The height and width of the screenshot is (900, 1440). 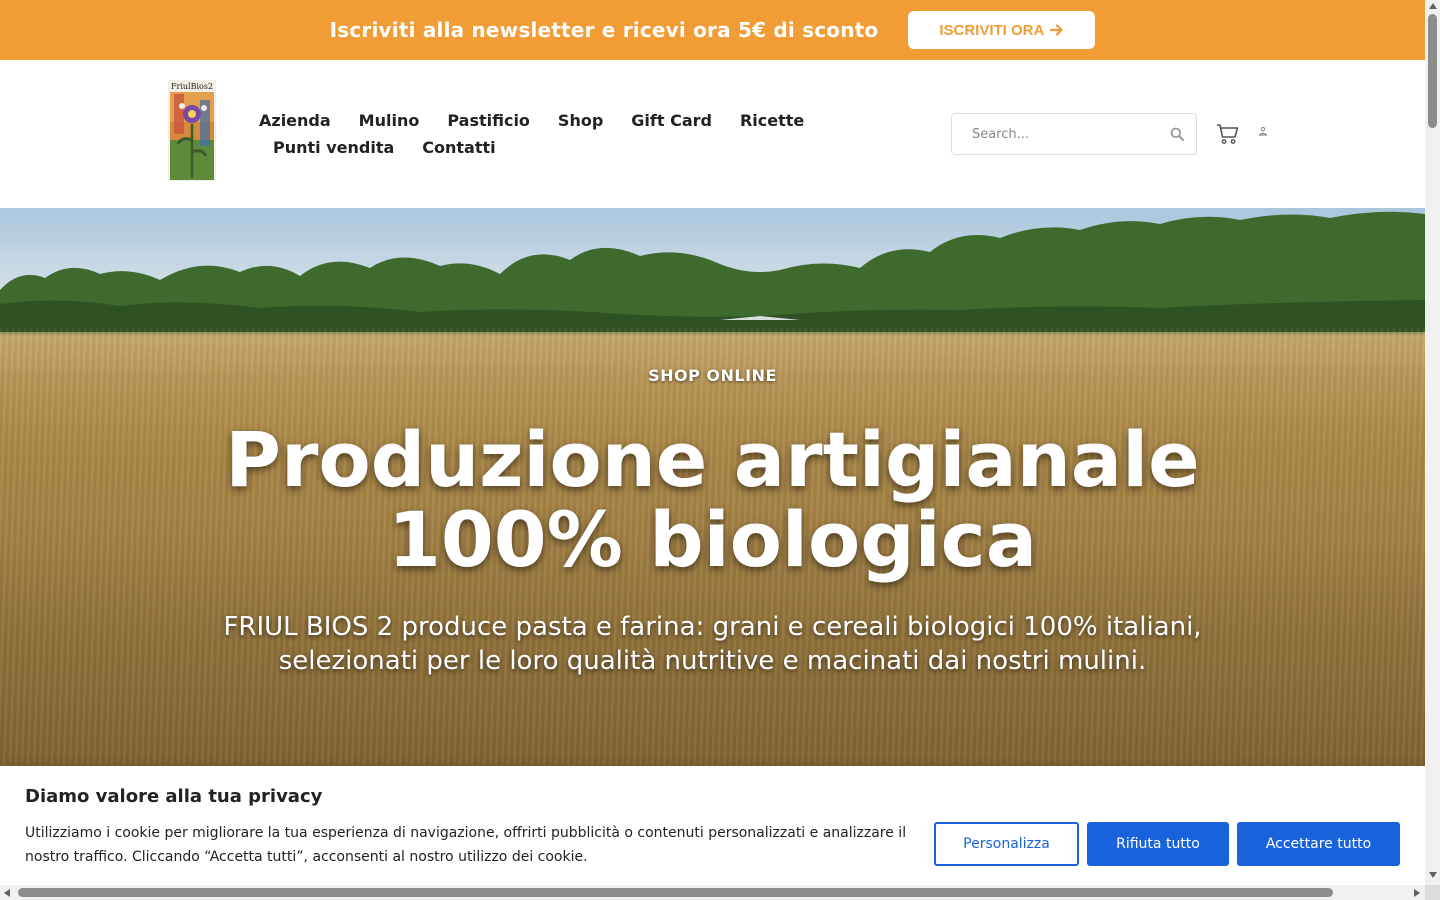 I want to click on newsletter-subscribe-label: ISCRIVITI ORA, so click(x=992, y=30).